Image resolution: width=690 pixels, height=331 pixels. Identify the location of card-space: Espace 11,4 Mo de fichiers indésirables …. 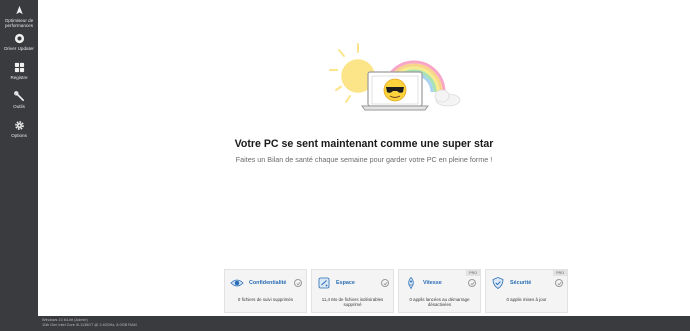
(352, 291).